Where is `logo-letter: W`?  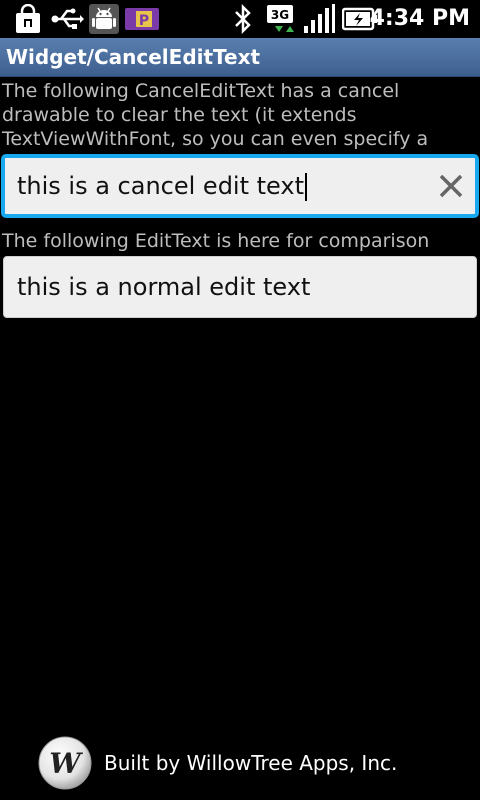
logo-letter: W is located at coordinates (66, 763).